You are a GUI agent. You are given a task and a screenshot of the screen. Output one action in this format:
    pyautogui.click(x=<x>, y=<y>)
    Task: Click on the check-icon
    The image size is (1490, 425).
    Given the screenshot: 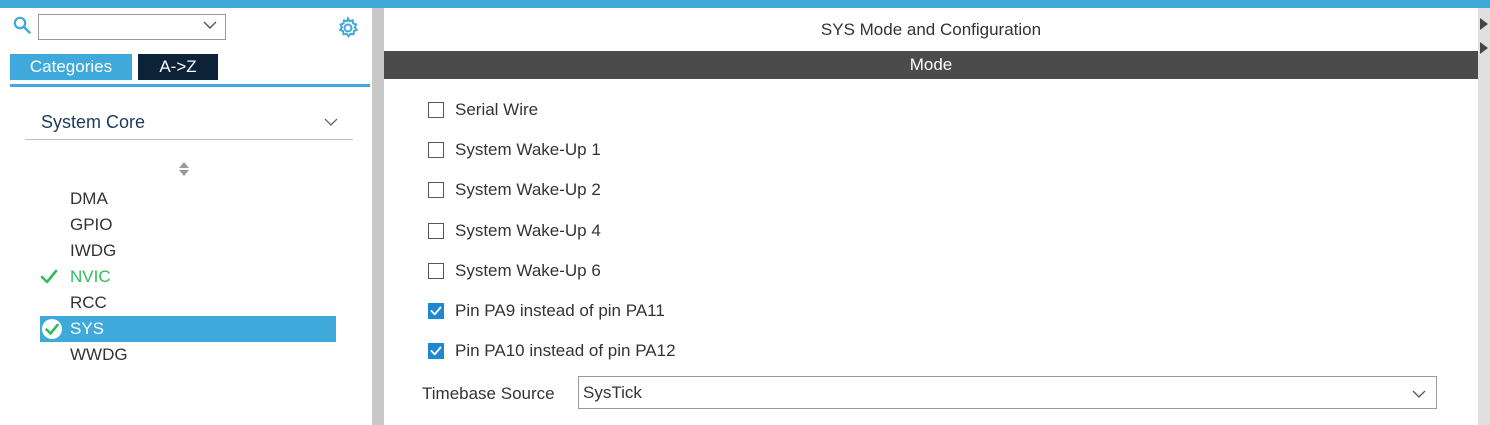 What is the action you would take?
    pyautogui.click(x=49, y=276)
    